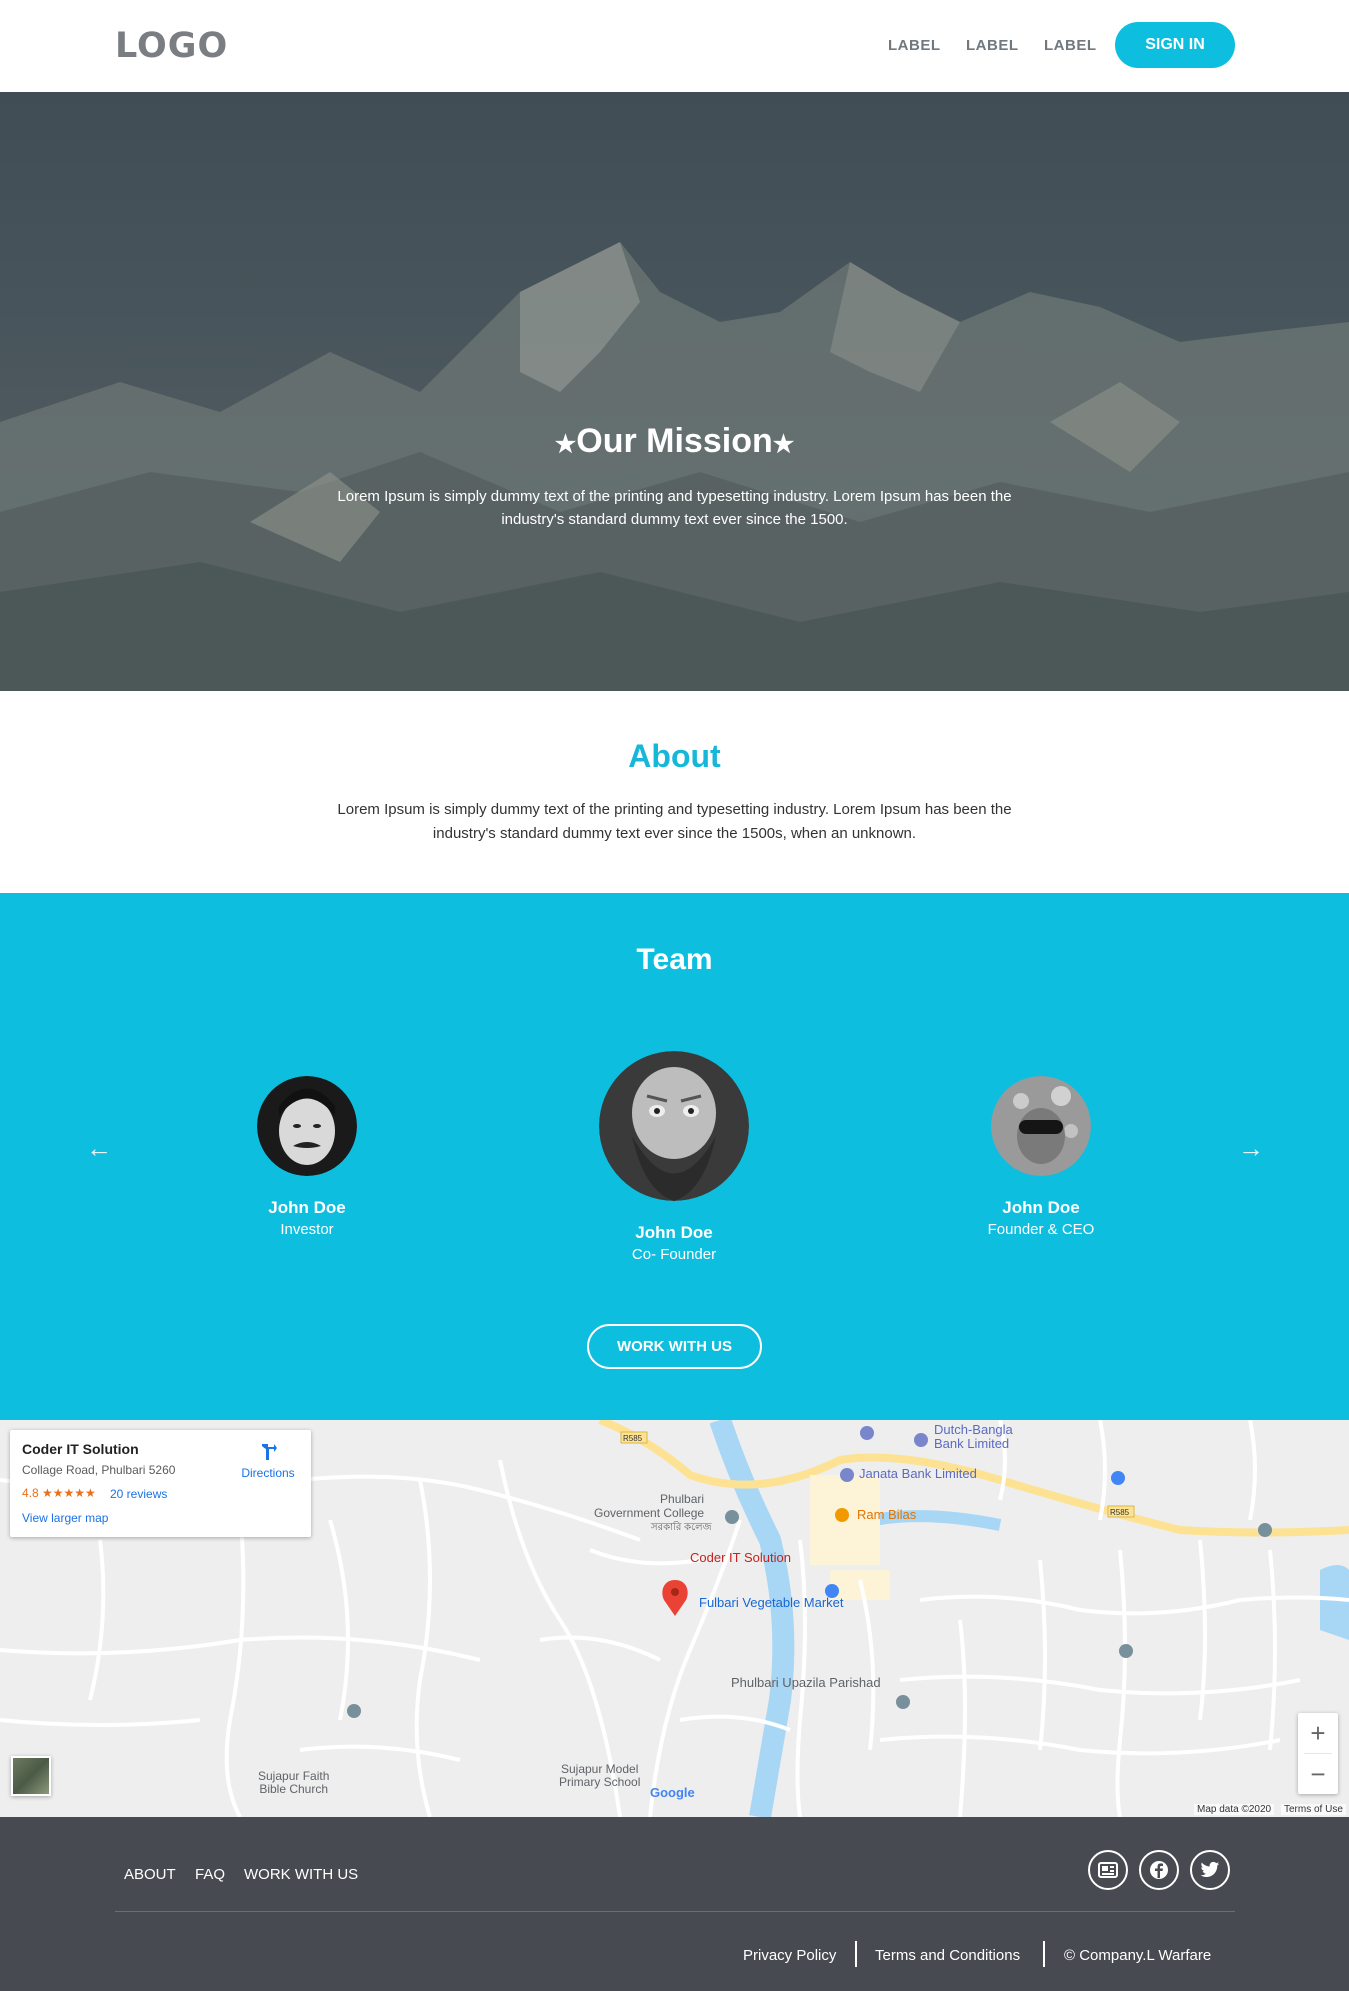 This screenshot has width=1349, height=1991. I want to click on zoom-in-button: +, so click(1318, 1733).